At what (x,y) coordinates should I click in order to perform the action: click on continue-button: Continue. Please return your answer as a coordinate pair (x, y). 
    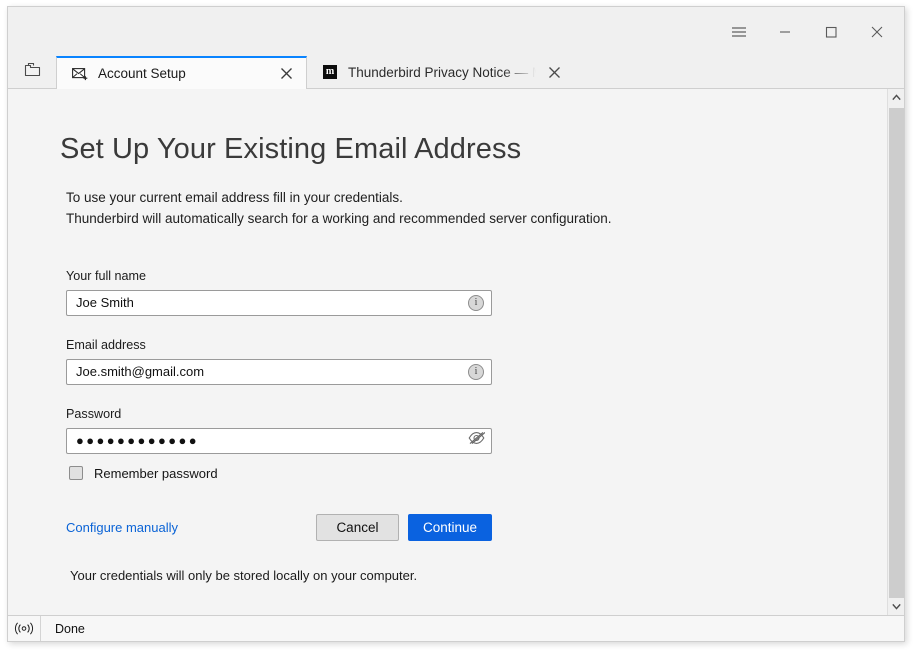
    Looking at the image, I should click on (449, 527).